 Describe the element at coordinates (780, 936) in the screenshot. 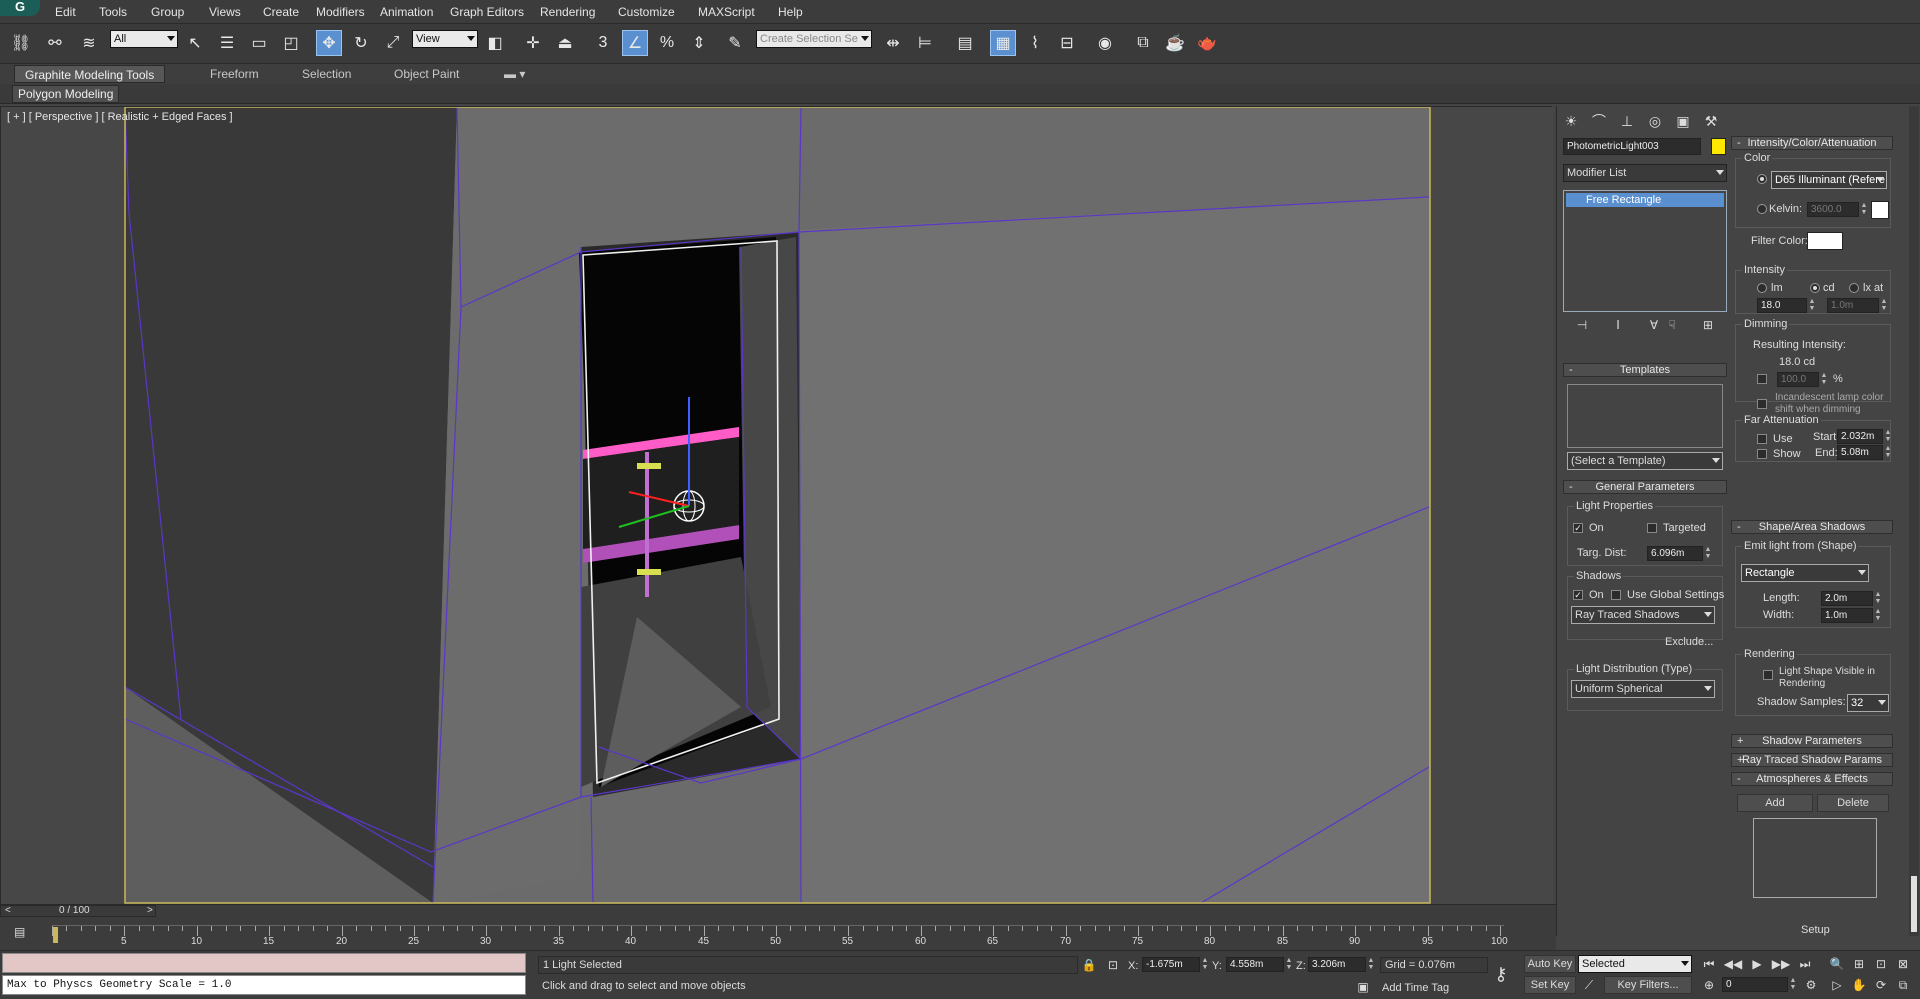

I see `track-bar: 5 10 15 20 25 30 35 40 45 50 55 60 65 70 75 80 85 90 95 100` at that location.